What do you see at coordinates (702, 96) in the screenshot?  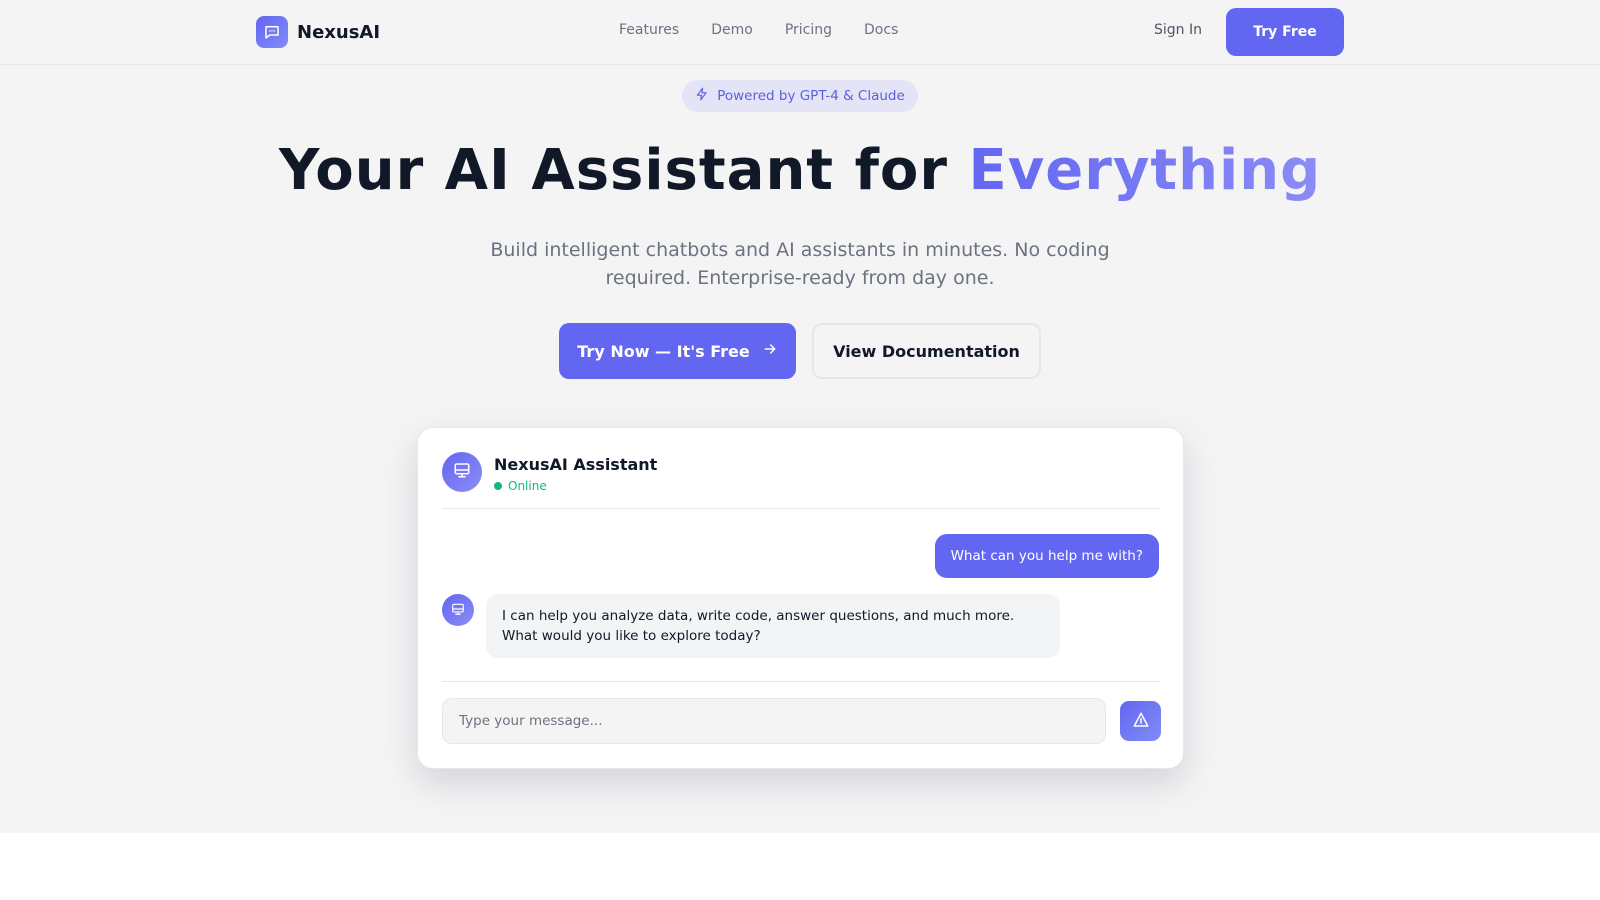 I see `lightning-icon` at bounding box center [702, 96].